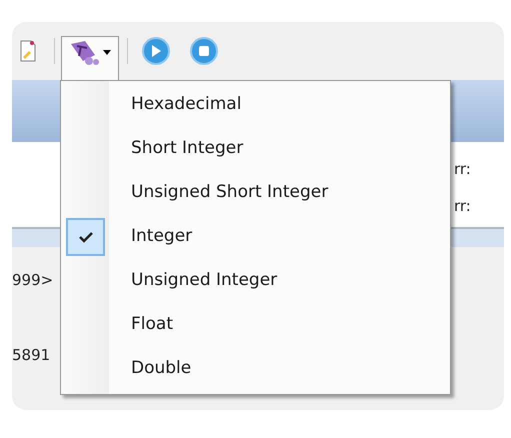 This screenshot has width=511, height=438. What do you see at coordinates (204, 281) in the screenshot?
I see `menu-item: Unsigned Integer` at bounding box center [204, 281].